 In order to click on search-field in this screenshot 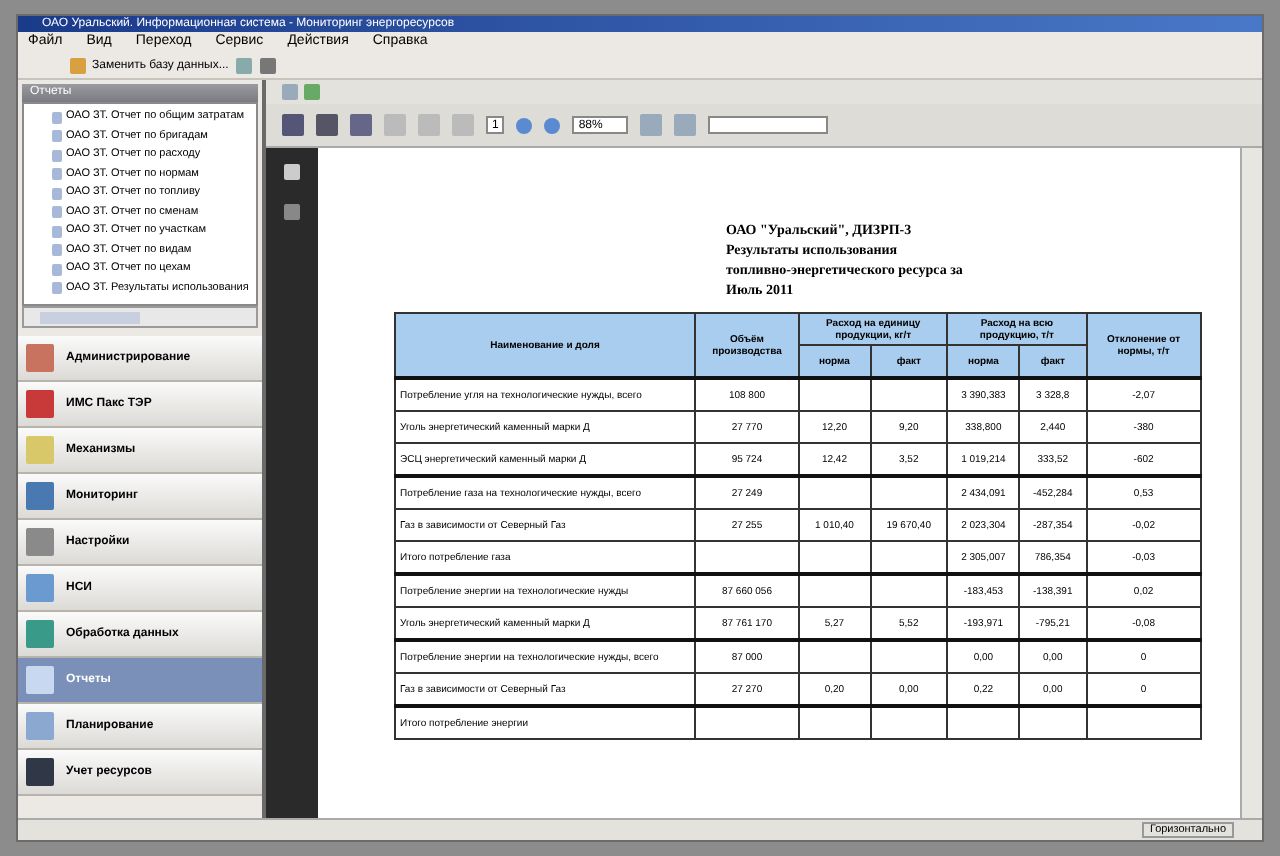, I will do `click(768, 125)`.